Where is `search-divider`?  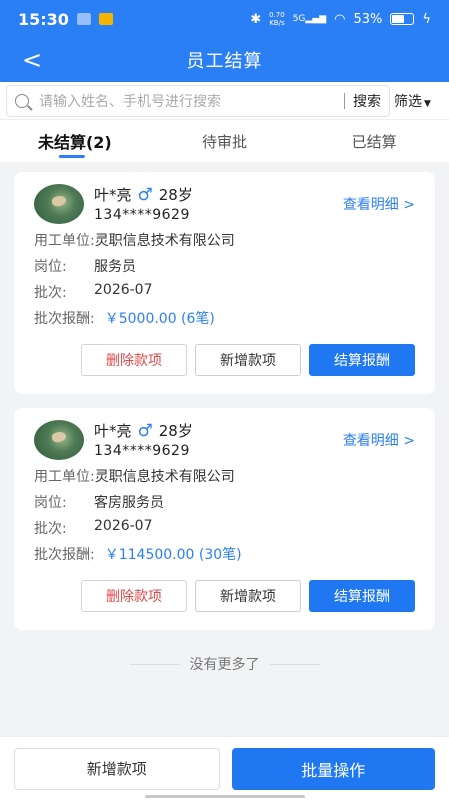
search-divider is located at coordinates (344, 100).